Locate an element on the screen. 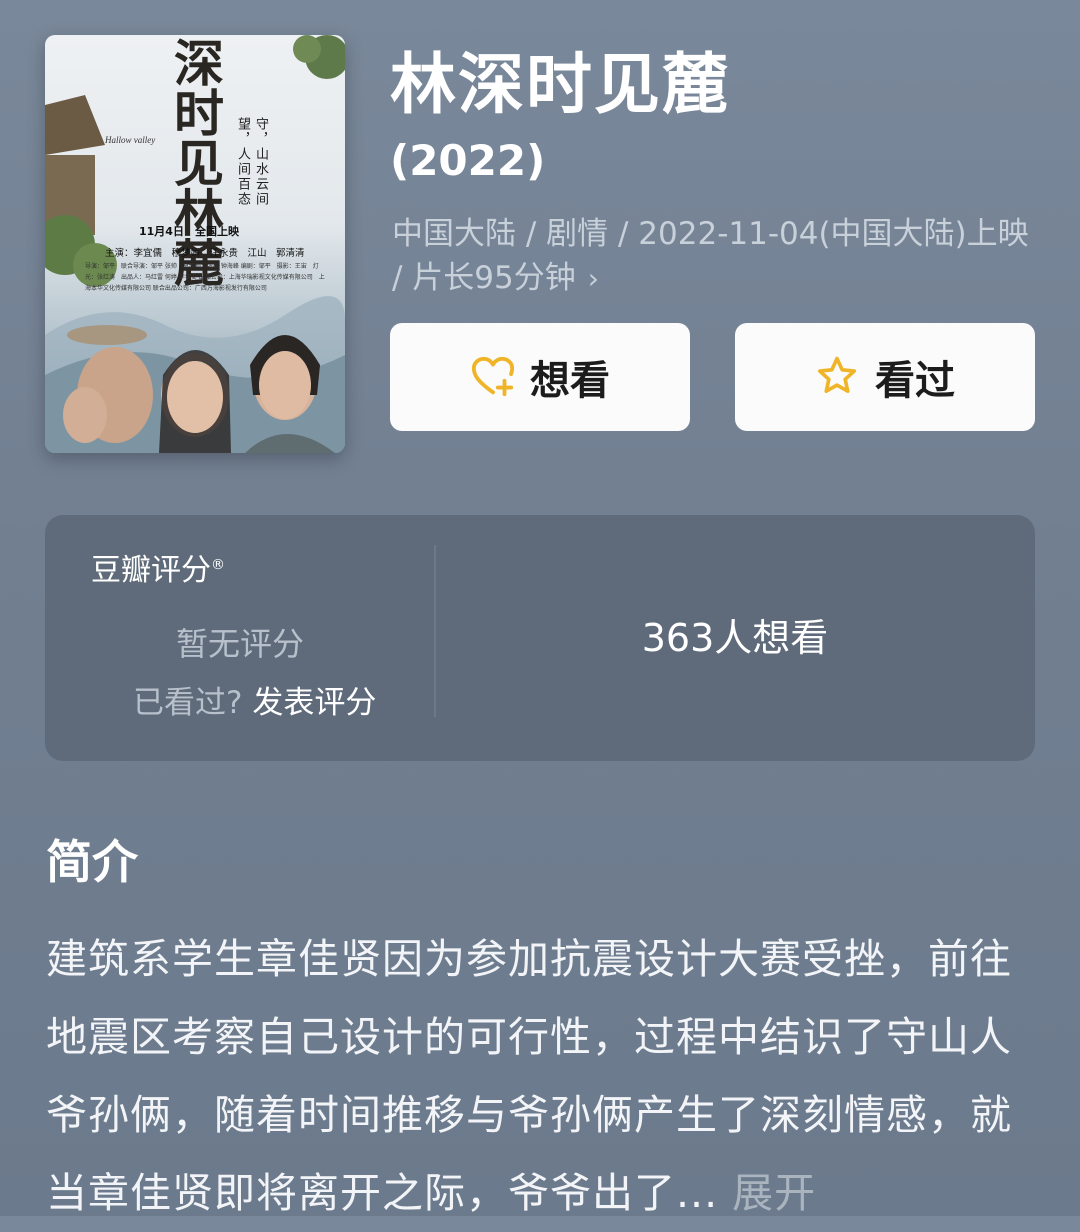  star-outline-icon is located at coordinates (838, 377).